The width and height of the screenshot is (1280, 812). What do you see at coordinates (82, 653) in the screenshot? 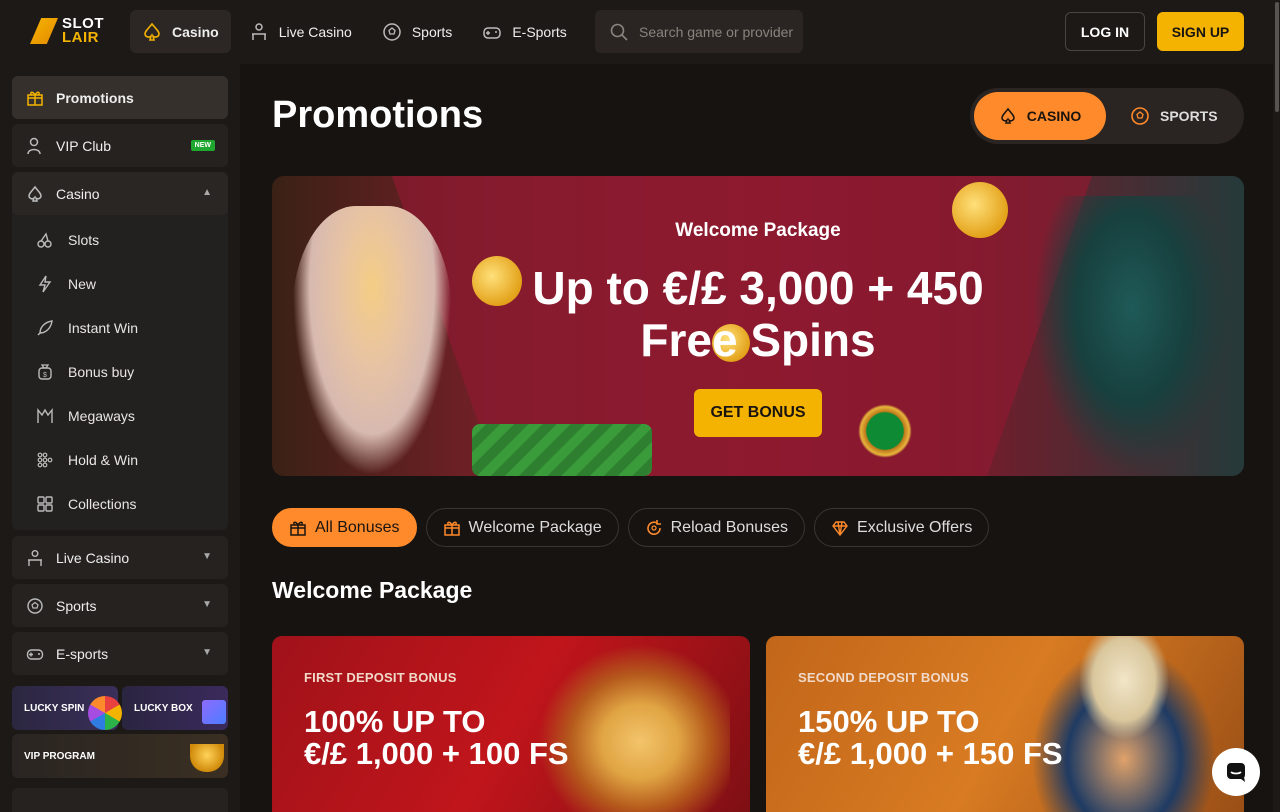
I see `sidebar-label-esports: E-sports` at bounding box center [82, 653].